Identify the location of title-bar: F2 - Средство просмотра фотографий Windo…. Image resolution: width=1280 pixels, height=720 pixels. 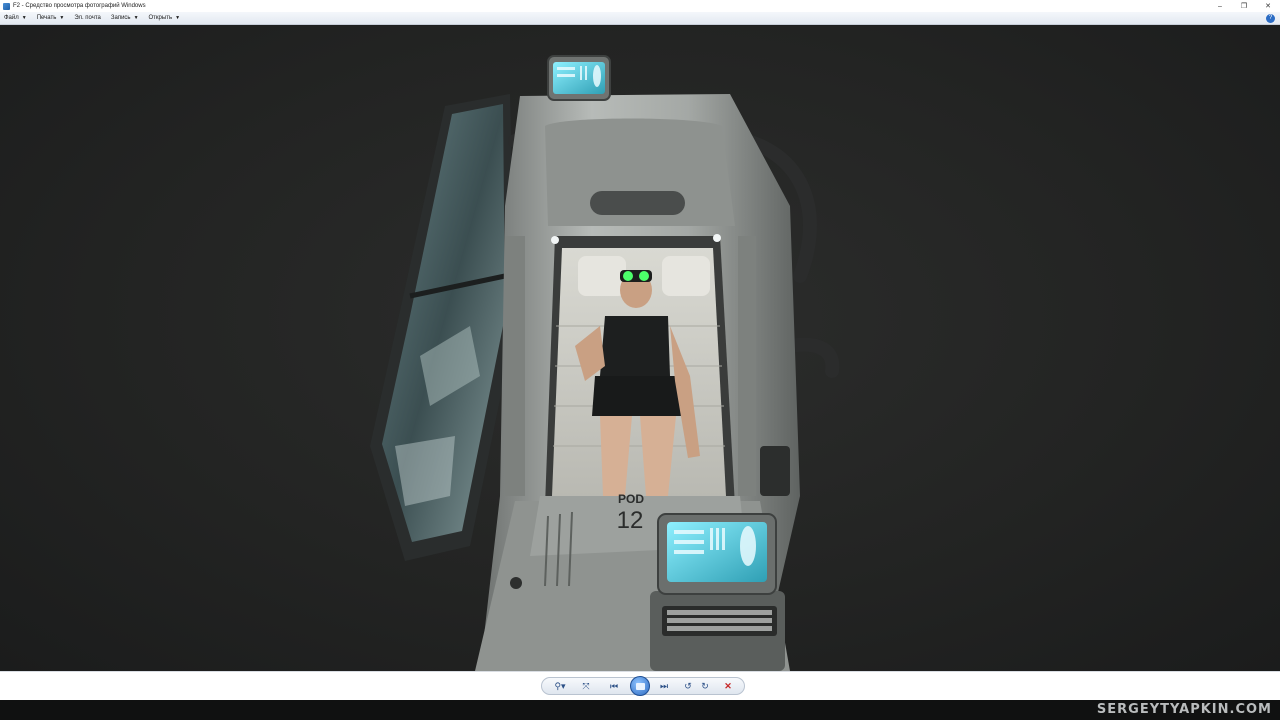
(640, 6).